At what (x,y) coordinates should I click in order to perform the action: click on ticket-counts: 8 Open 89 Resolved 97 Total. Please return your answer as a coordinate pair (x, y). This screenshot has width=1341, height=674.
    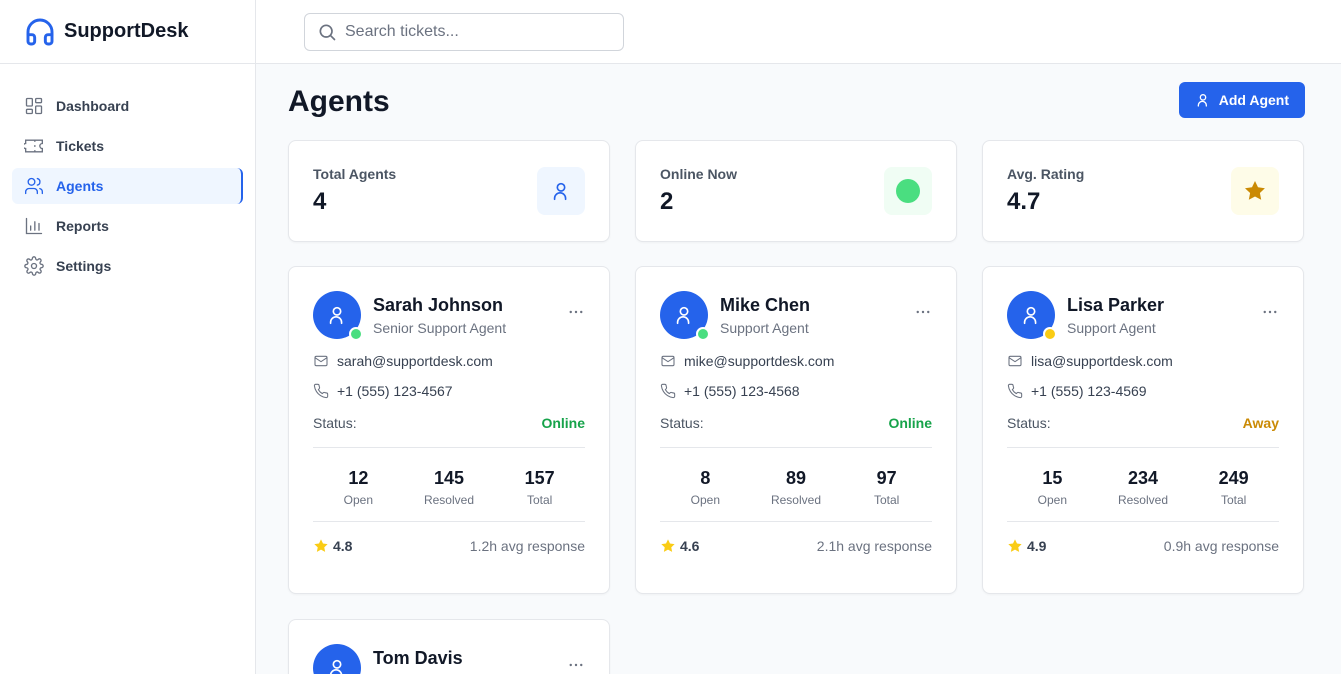
    Looking at the image, I should click on (796, 485).